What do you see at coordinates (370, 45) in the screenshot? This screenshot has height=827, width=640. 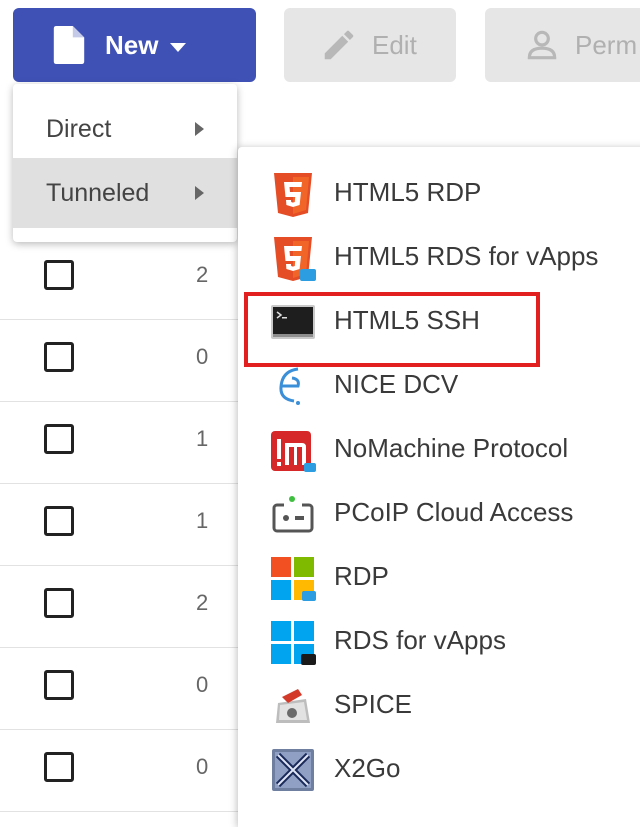 I see `edit-button: Edit` at bounding box center [370, 45].